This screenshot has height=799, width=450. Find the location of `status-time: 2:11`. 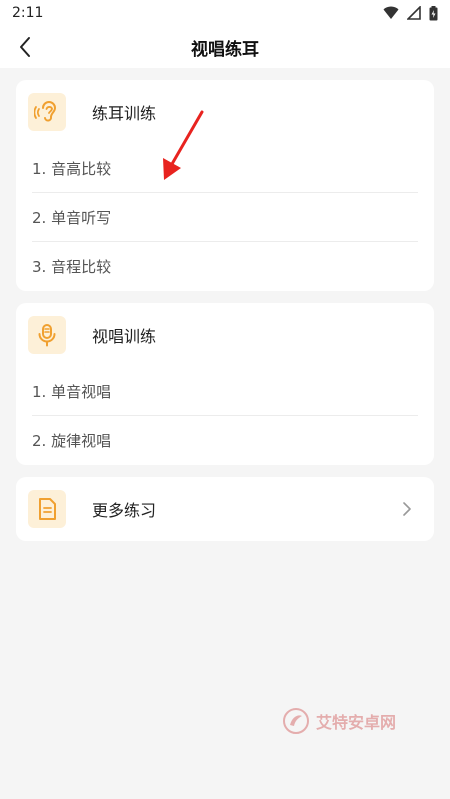

status-time: 2:11 is located at coordinates (28, 13).